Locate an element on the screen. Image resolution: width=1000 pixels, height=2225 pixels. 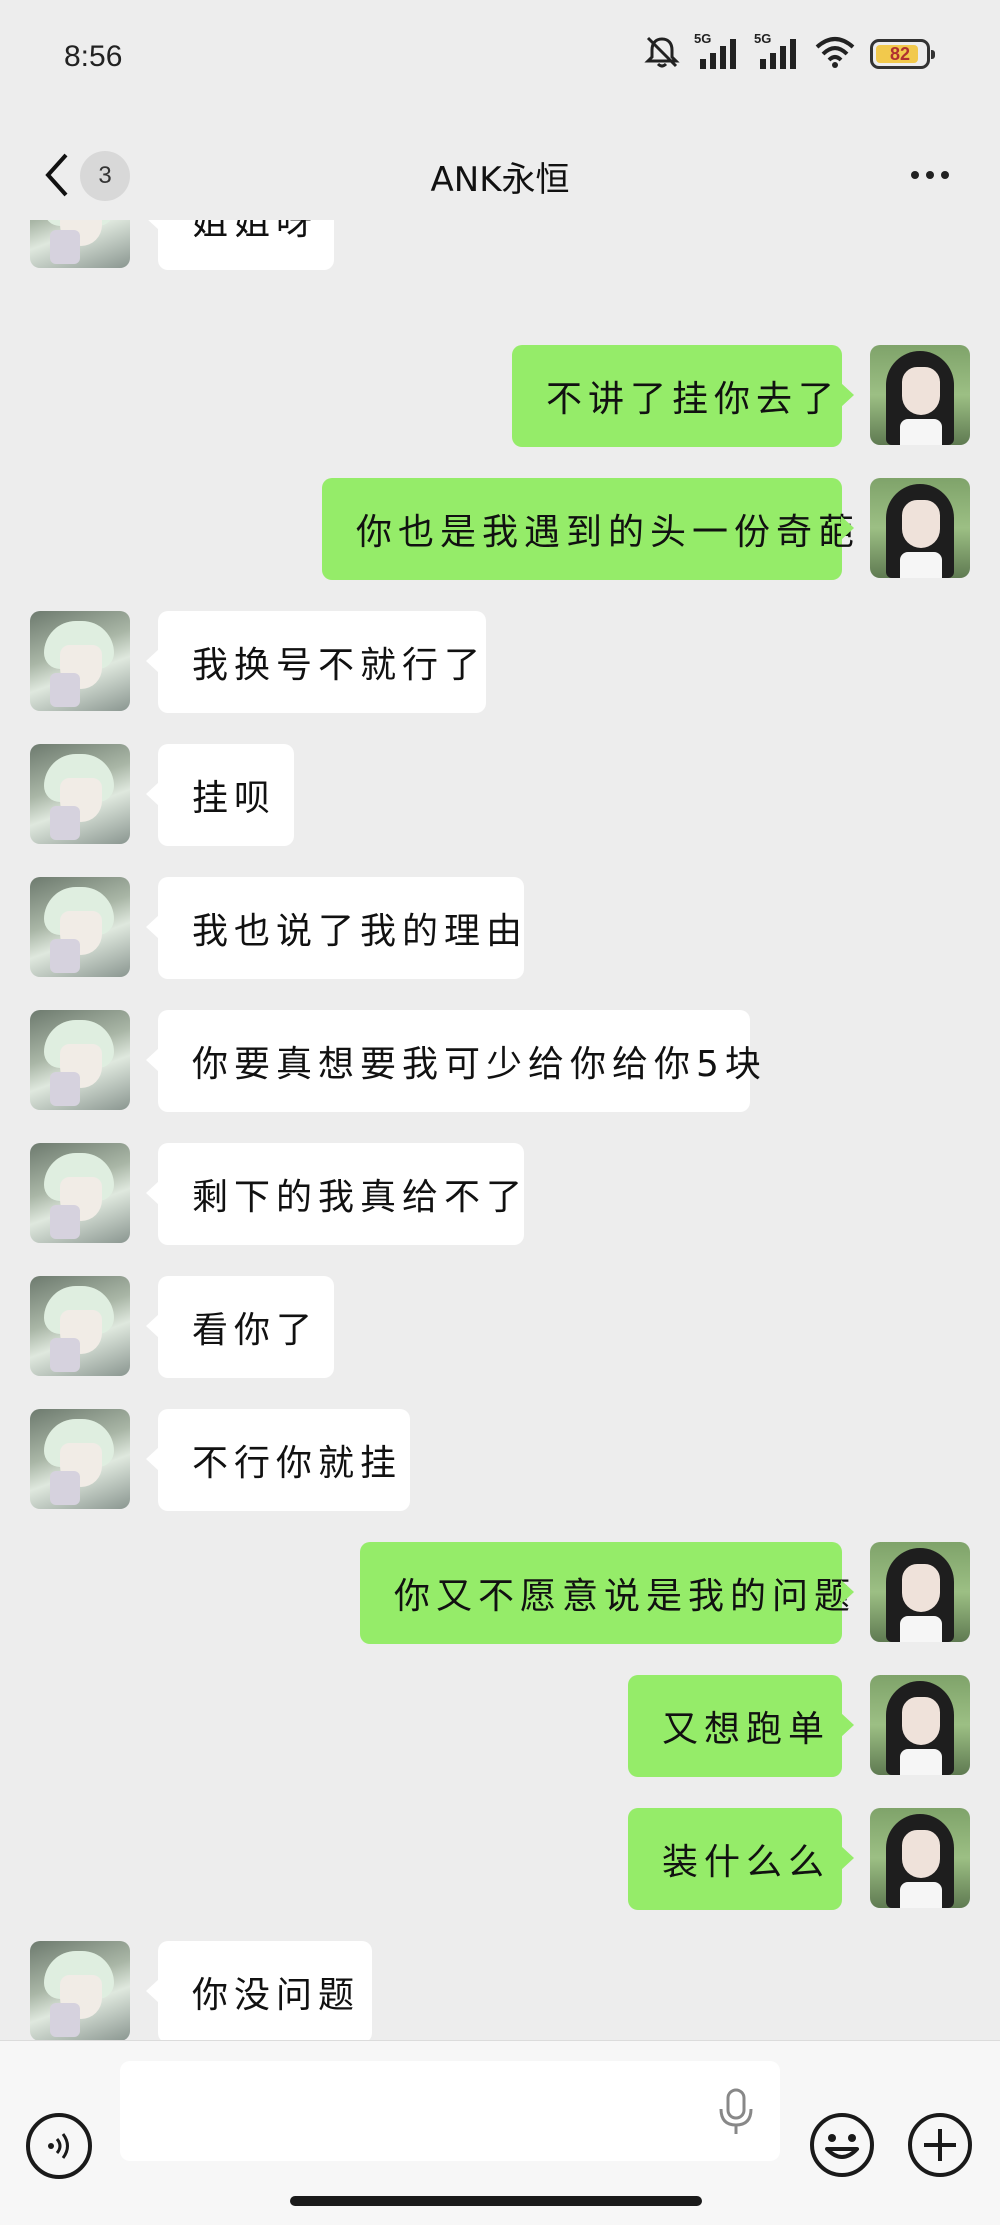
voice-icon is located at coordinates (59, 2146).